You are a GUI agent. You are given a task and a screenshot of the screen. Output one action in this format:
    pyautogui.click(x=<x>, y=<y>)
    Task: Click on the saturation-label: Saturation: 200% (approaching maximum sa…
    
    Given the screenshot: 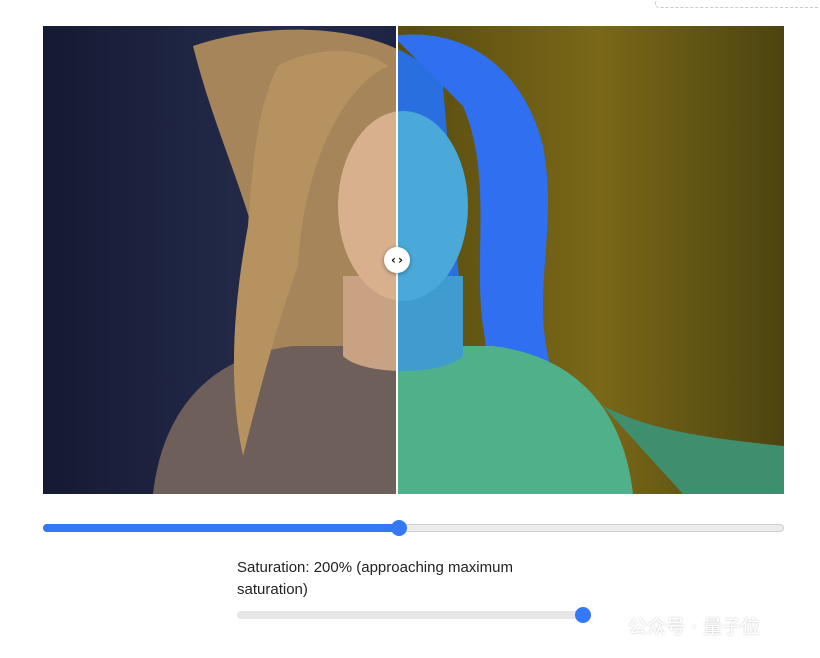 What is the action you would take?
    pyautogui.click(x=375, y=578)
    